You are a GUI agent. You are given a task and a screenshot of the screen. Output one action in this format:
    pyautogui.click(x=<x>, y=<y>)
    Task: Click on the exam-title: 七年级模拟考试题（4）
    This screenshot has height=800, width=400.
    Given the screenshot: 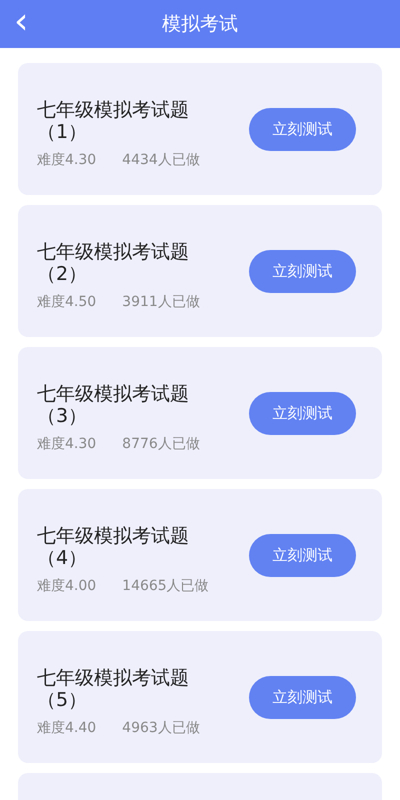 What is the action you would take?
    pyautogui.click(x=113, y=547)
    